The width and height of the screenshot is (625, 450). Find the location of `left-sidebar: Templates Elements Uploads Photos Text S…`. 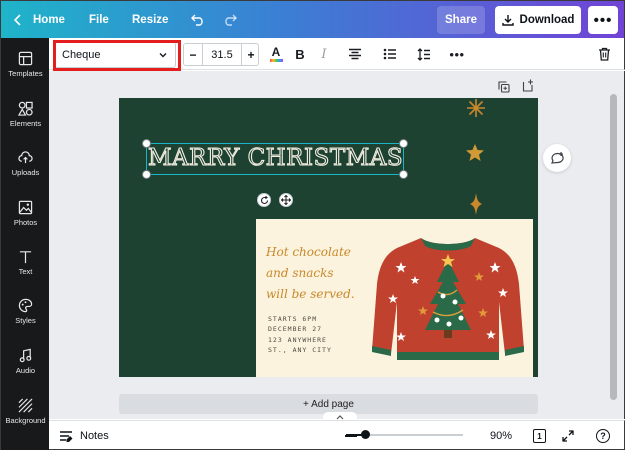

left-sidebar: Templates Elements Uploads Photos Text S… is located at coordinates (24, 244).